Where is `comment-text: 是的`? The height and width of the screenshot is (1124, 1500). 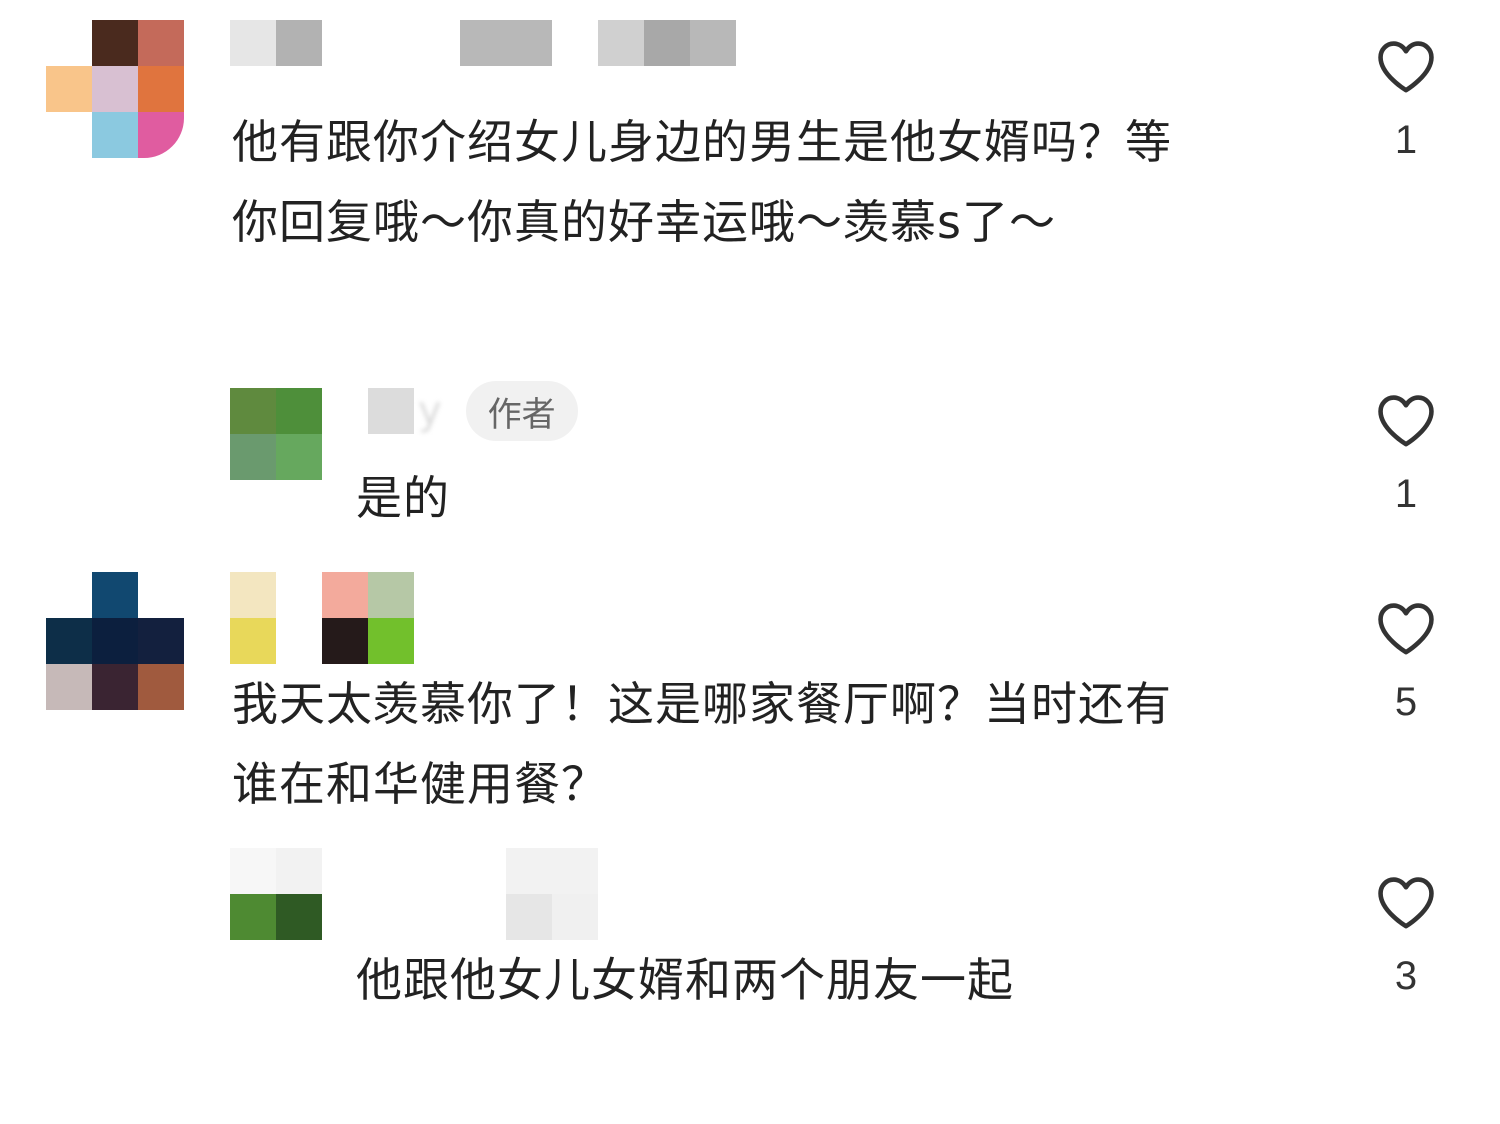
comment-text: 是的 is located at coordinates (403, 498).